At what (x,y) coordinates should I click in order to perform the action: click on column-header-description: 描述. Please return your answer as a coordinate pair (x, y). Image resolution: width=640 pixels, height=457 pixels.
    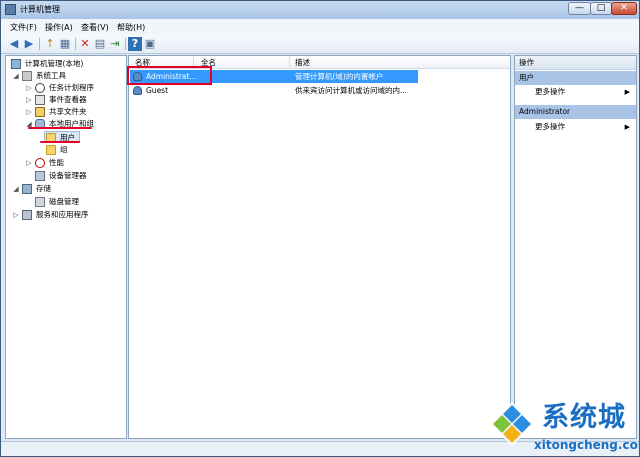
    Looking at the image, I should click on (302, 62).